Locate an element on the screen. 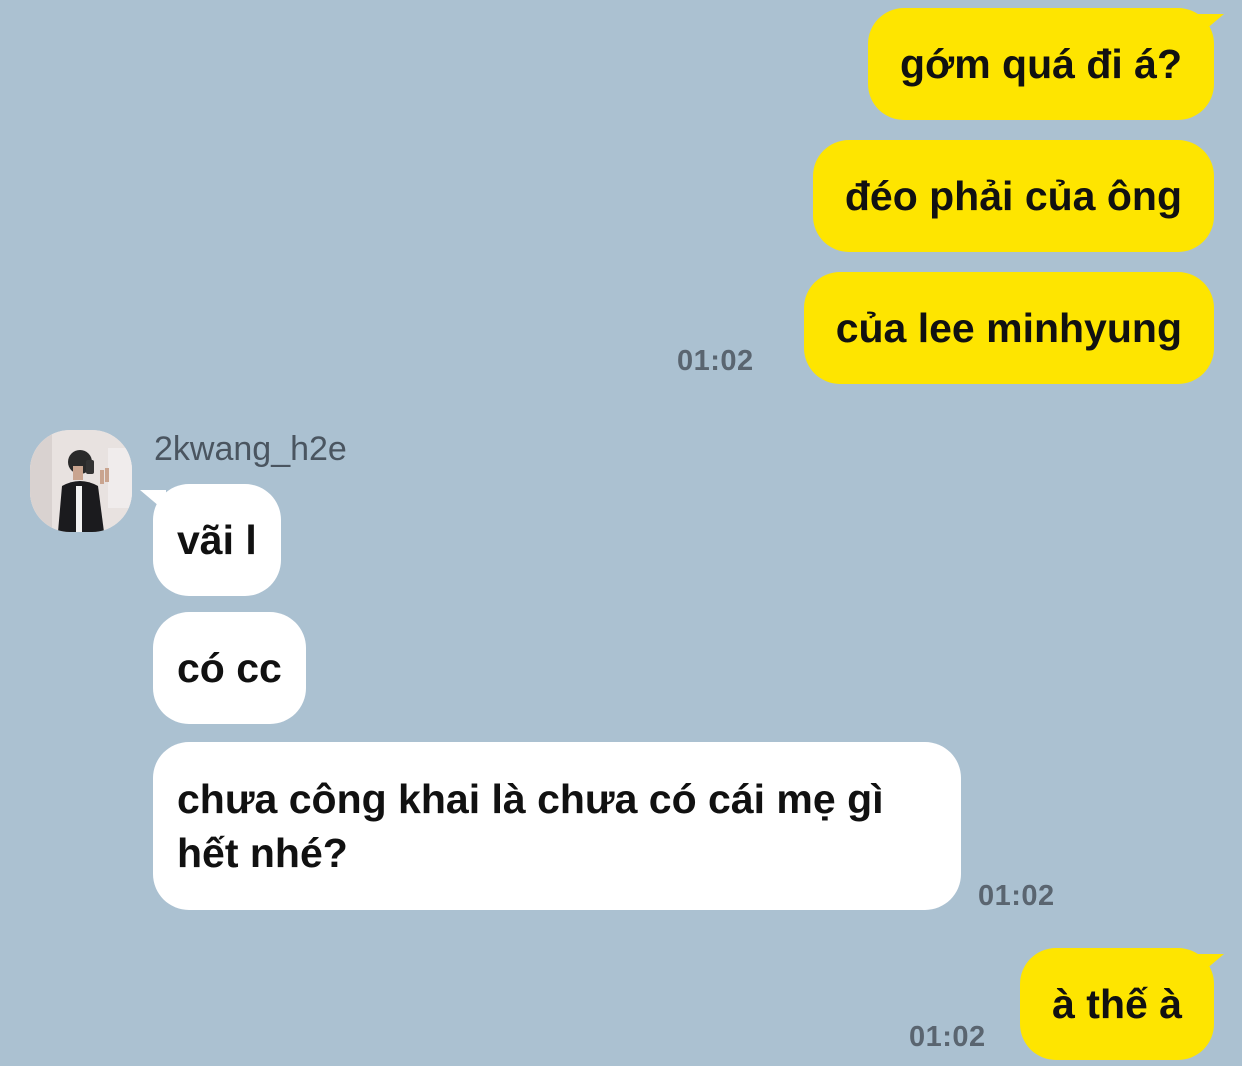  sent-message-4: à thế à is located at coordinates (1117, 1004).